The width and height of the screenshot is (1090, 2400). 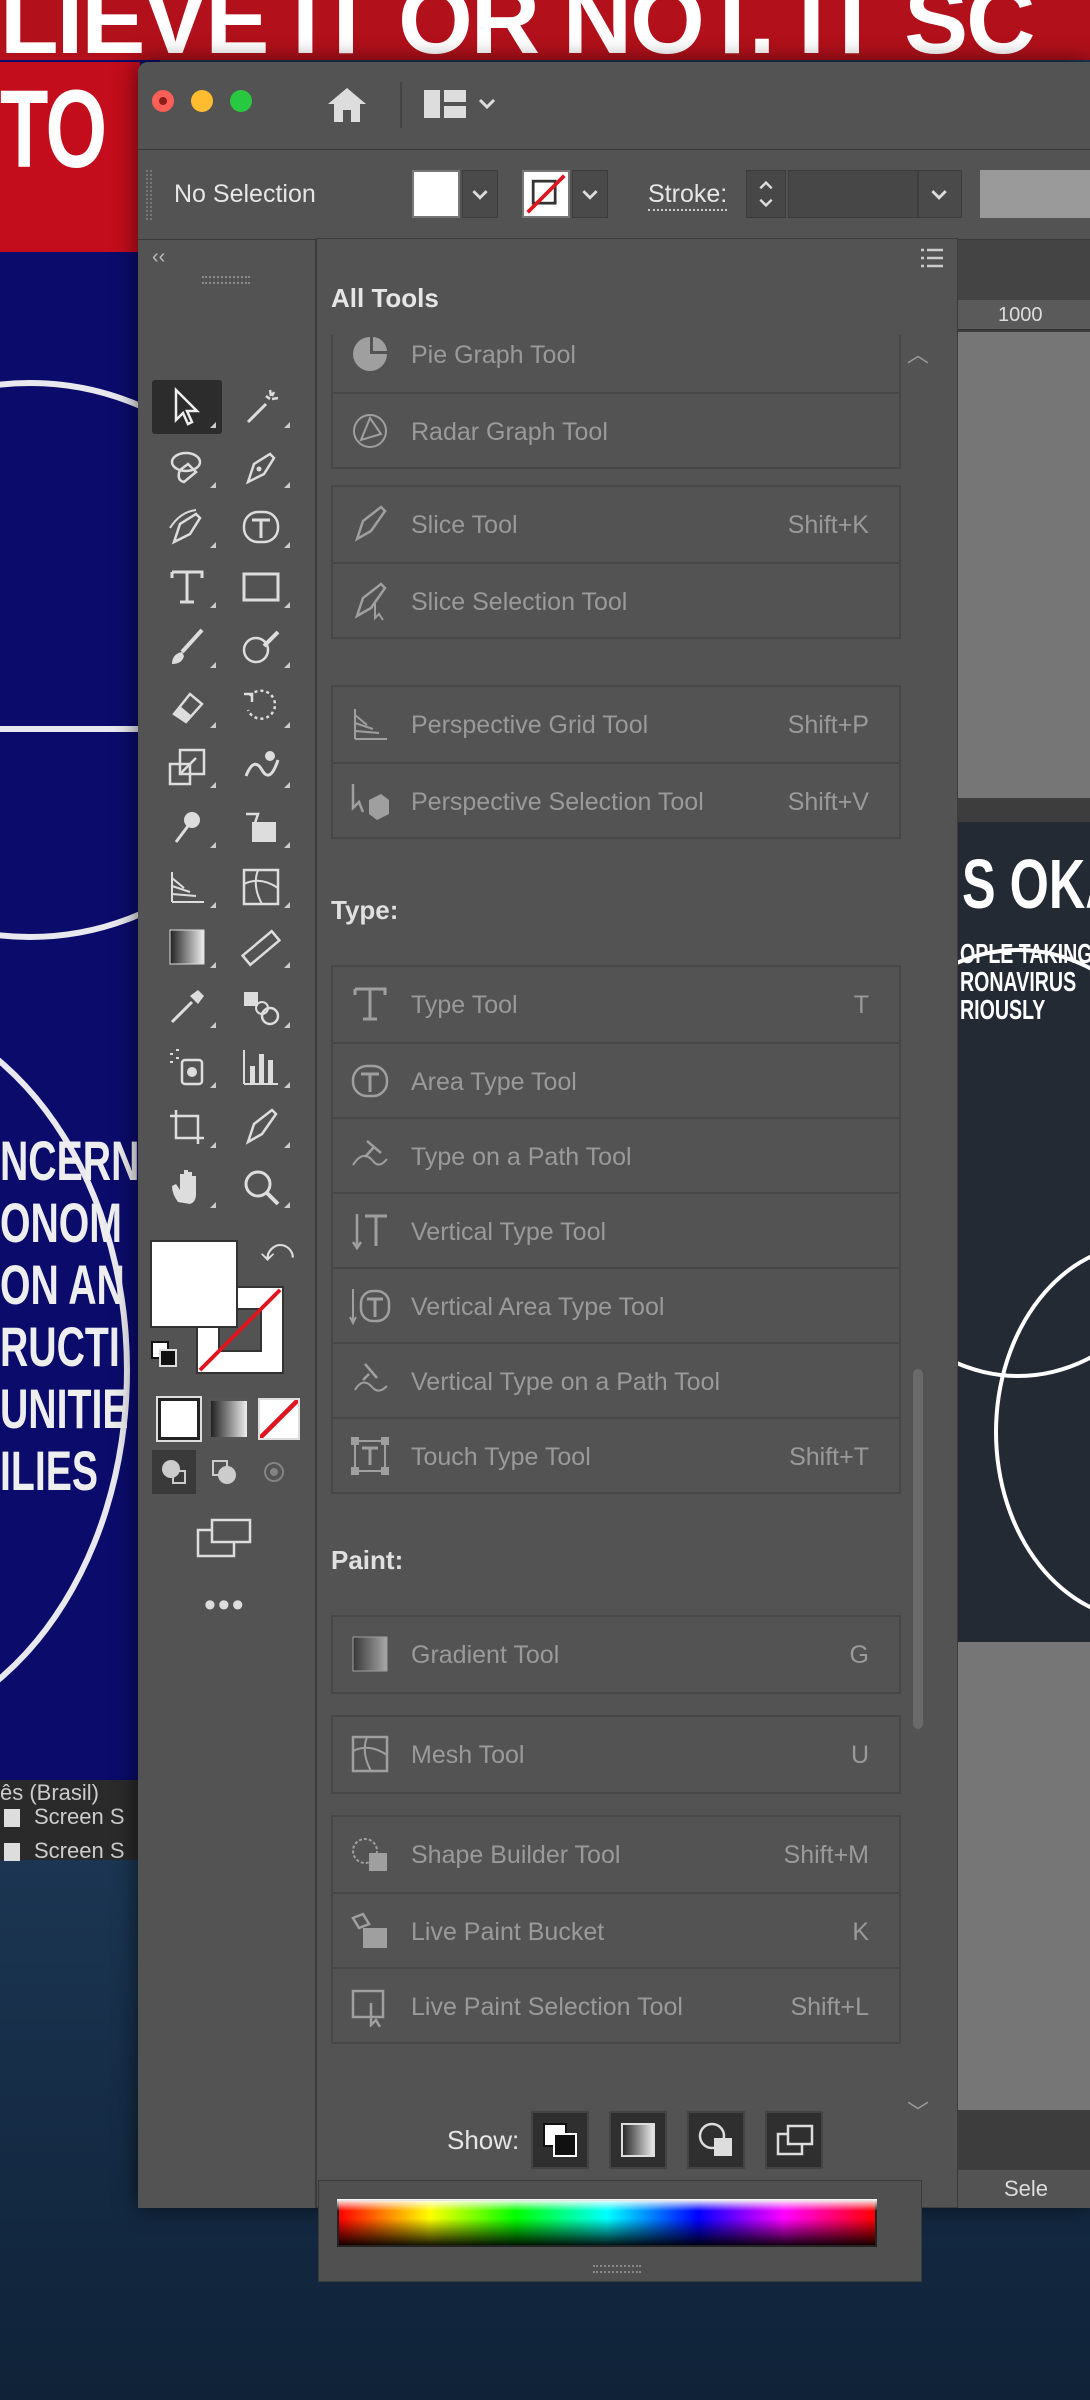 I want to click on tool-shortcut: Shift+V, so click(x=828, y=802).